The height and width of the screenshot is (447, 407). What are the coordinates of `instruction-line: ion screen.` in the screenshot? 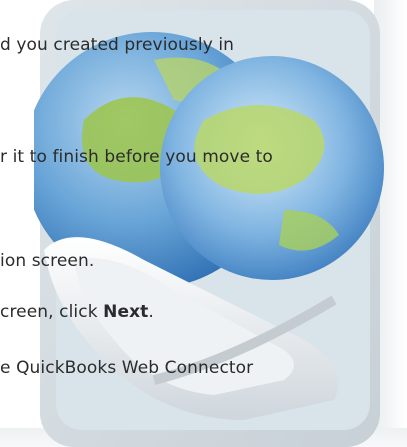 It's located at (47, 261).